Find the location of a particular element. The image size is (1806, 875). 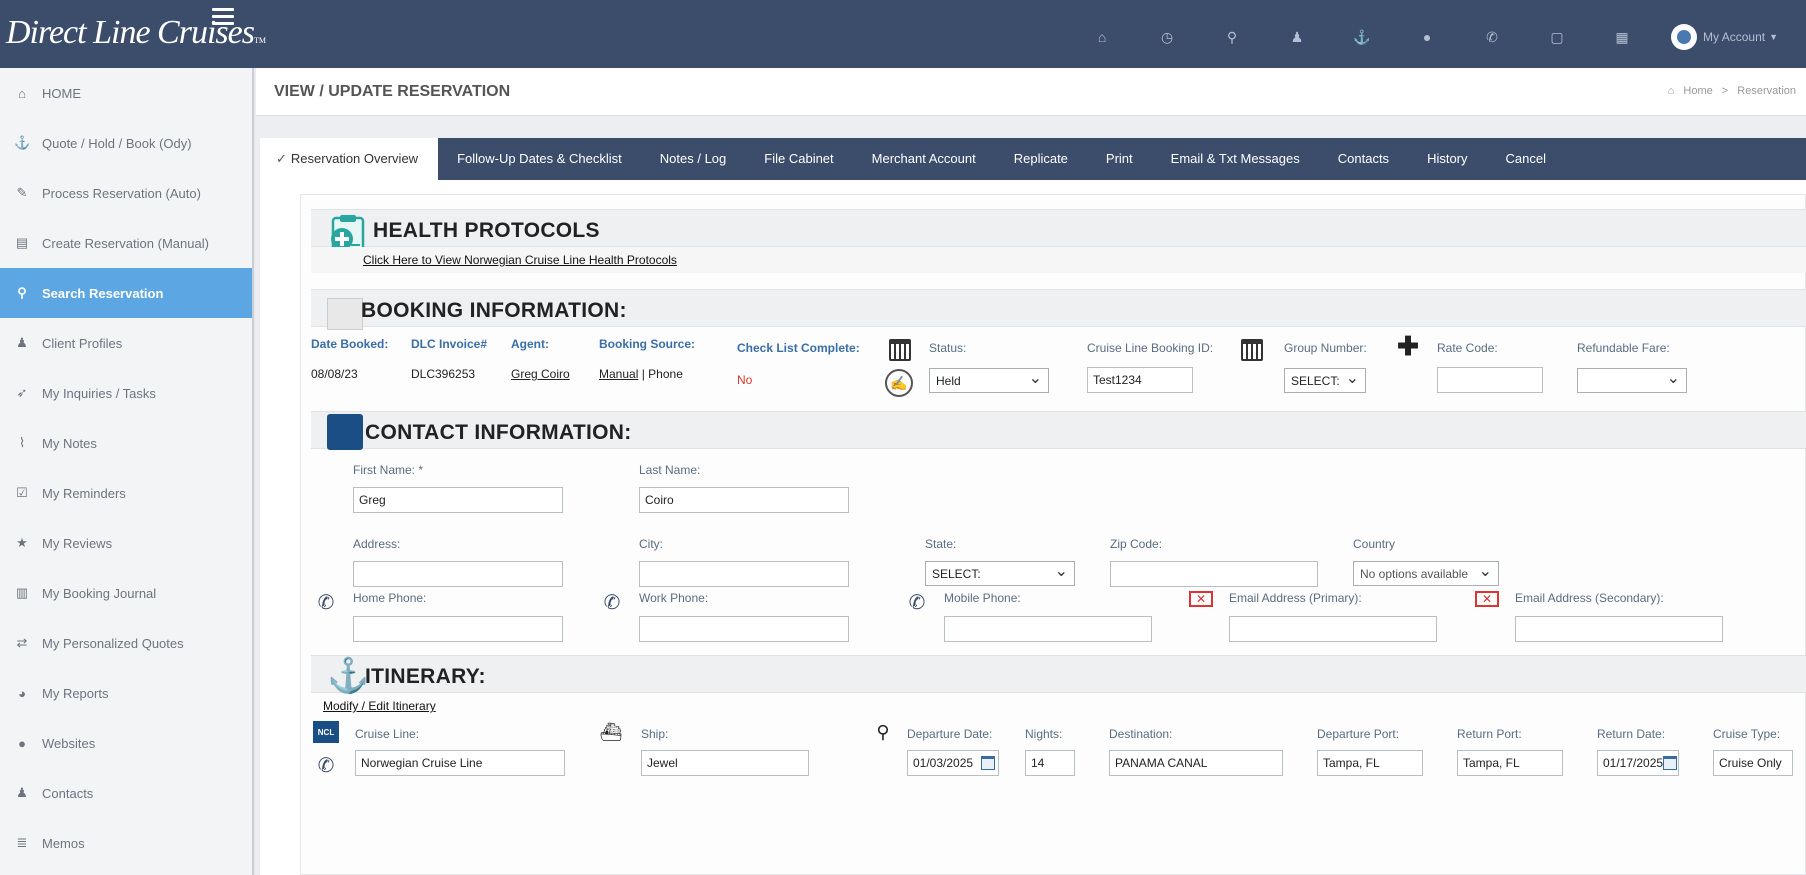

clock-icon: ◷ is located at coordinates (1167, 37).